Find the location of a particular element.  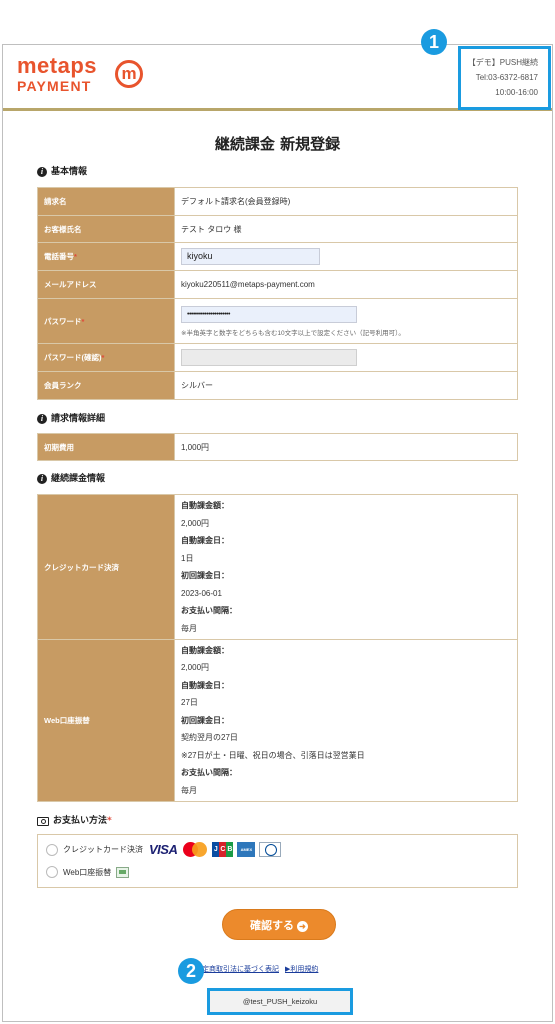

section-basic-info: i 基本情報 is located at coordinates (62, 172).